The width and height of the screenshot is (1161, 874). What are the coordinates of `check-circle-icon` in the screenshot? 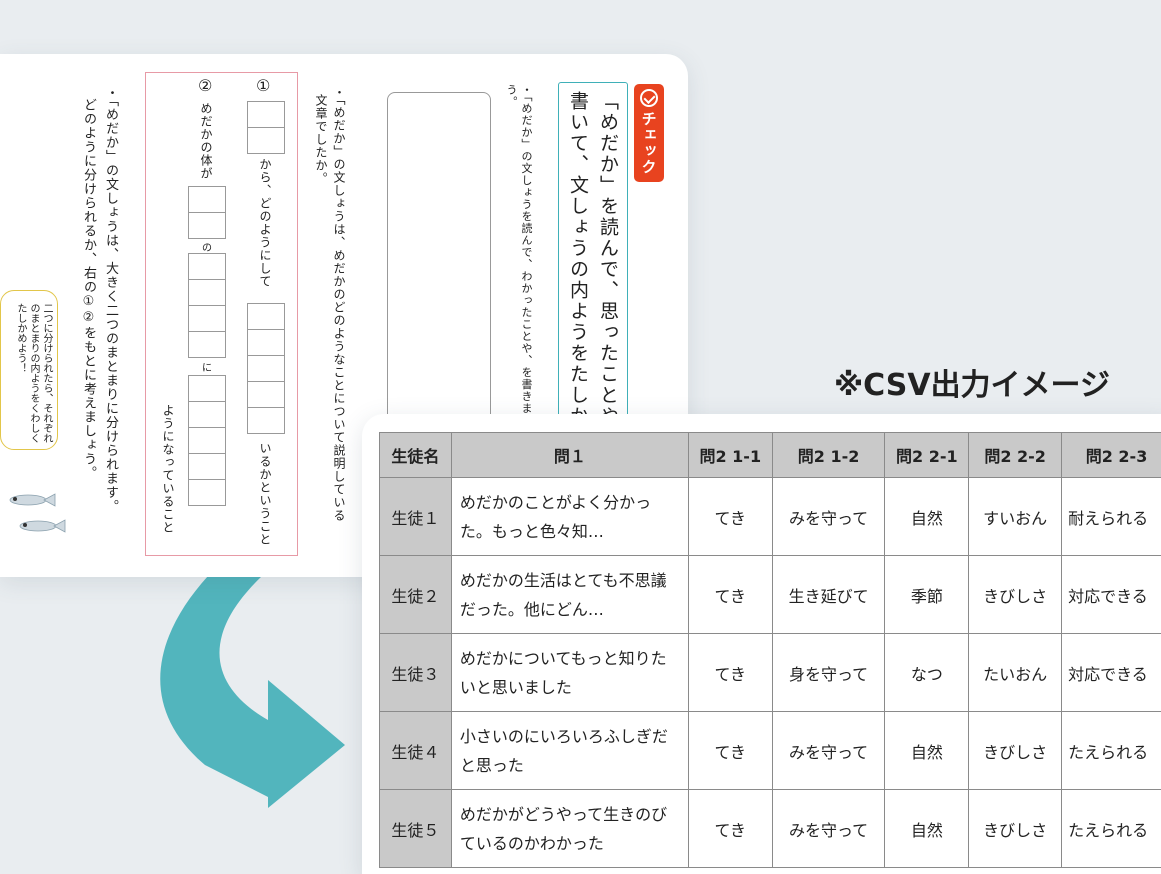 It's located at (649, 98).